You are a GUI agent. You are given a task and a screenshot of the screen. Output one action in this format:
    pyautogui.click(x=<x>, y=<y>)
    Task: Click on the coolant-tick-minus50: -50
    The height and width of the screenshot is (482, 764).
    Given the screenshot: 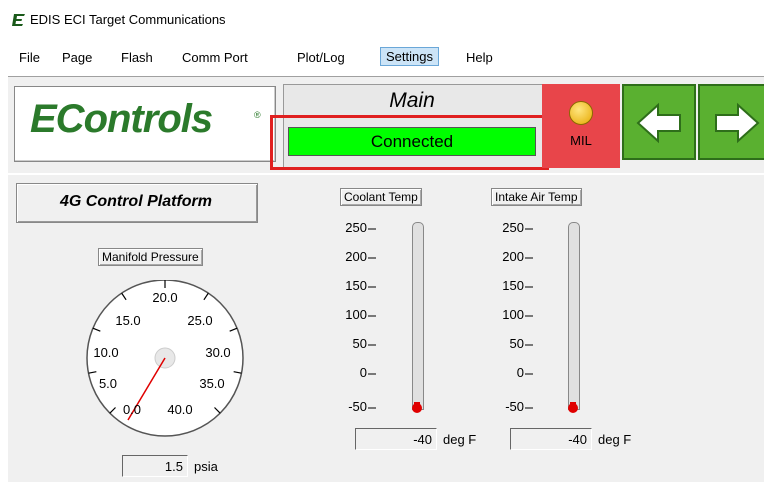 What is the action you would take?
    pyautogui.click(x=357, y=406)
    